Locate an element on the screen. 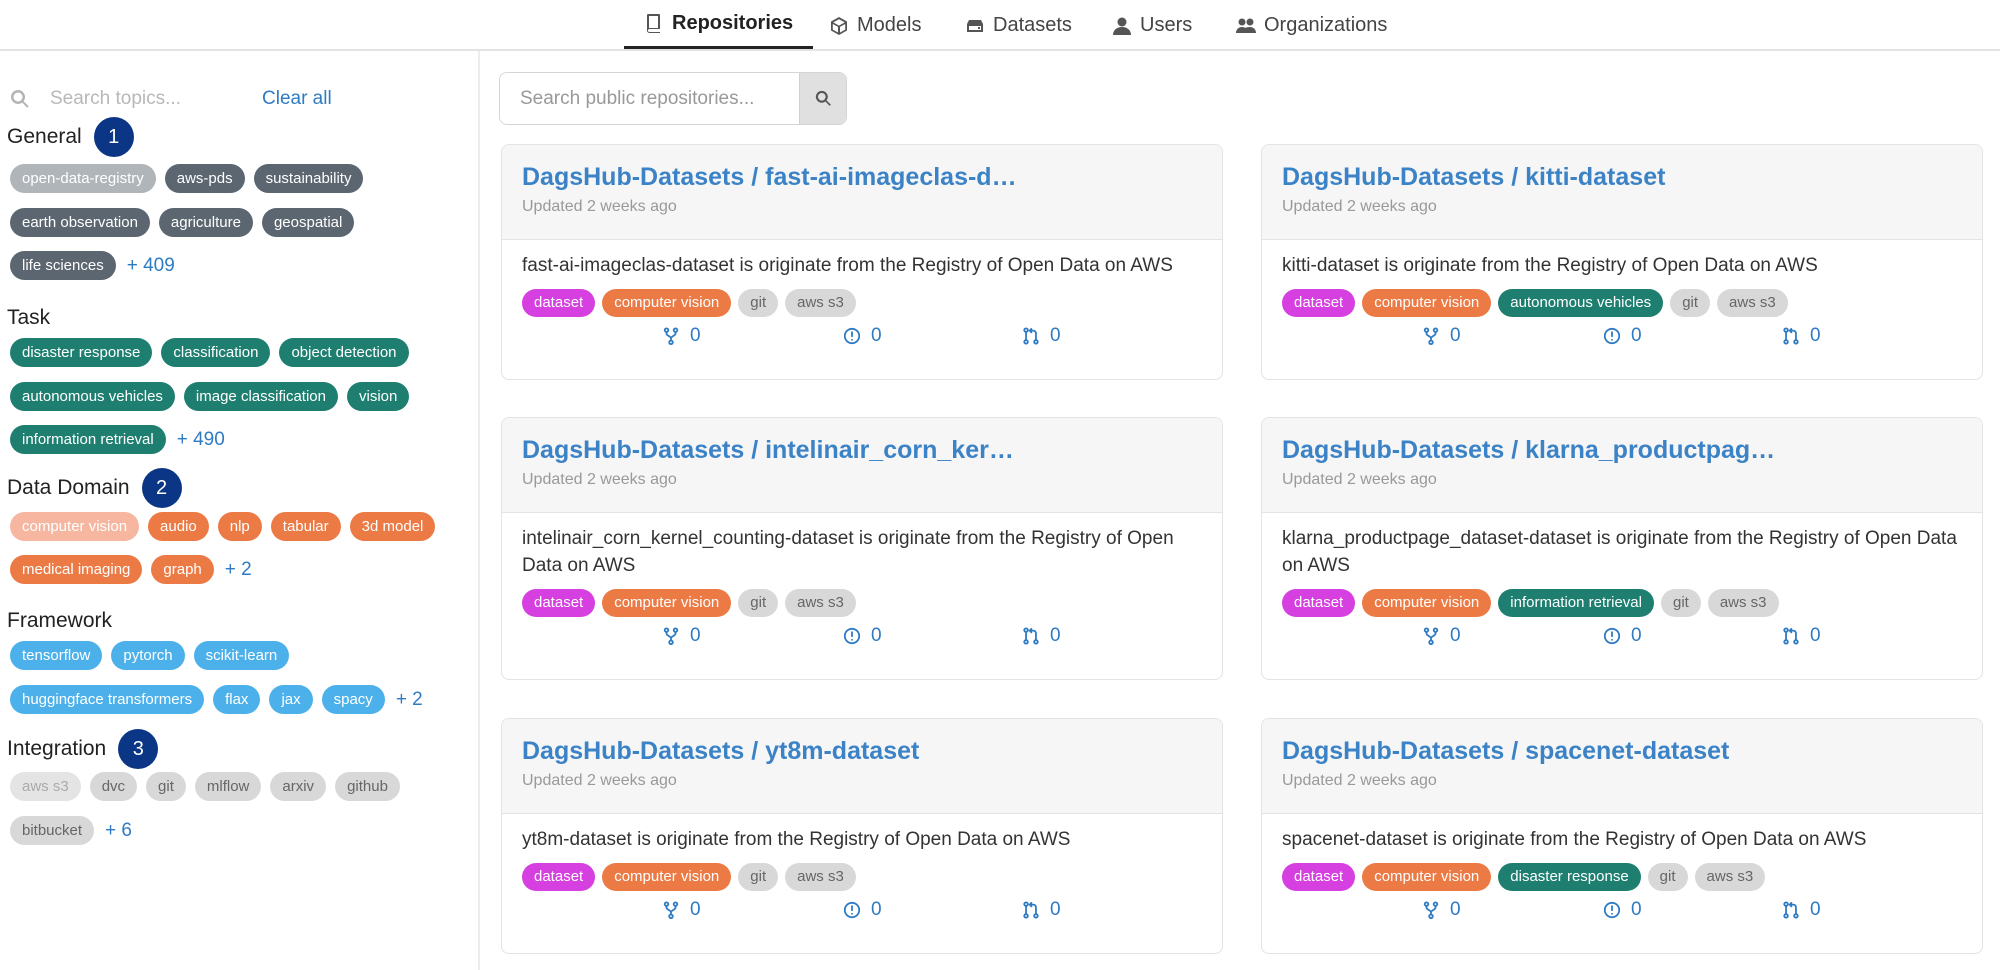  more-topics-link: + 6 is located at coordinates (118, 831).